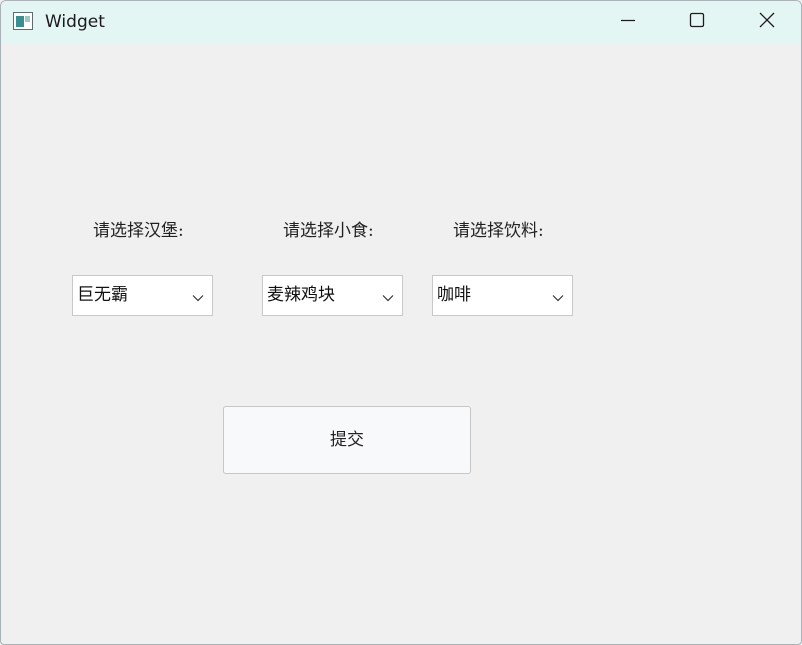  I want to click on title-bar: Widget, so click(401, 22).